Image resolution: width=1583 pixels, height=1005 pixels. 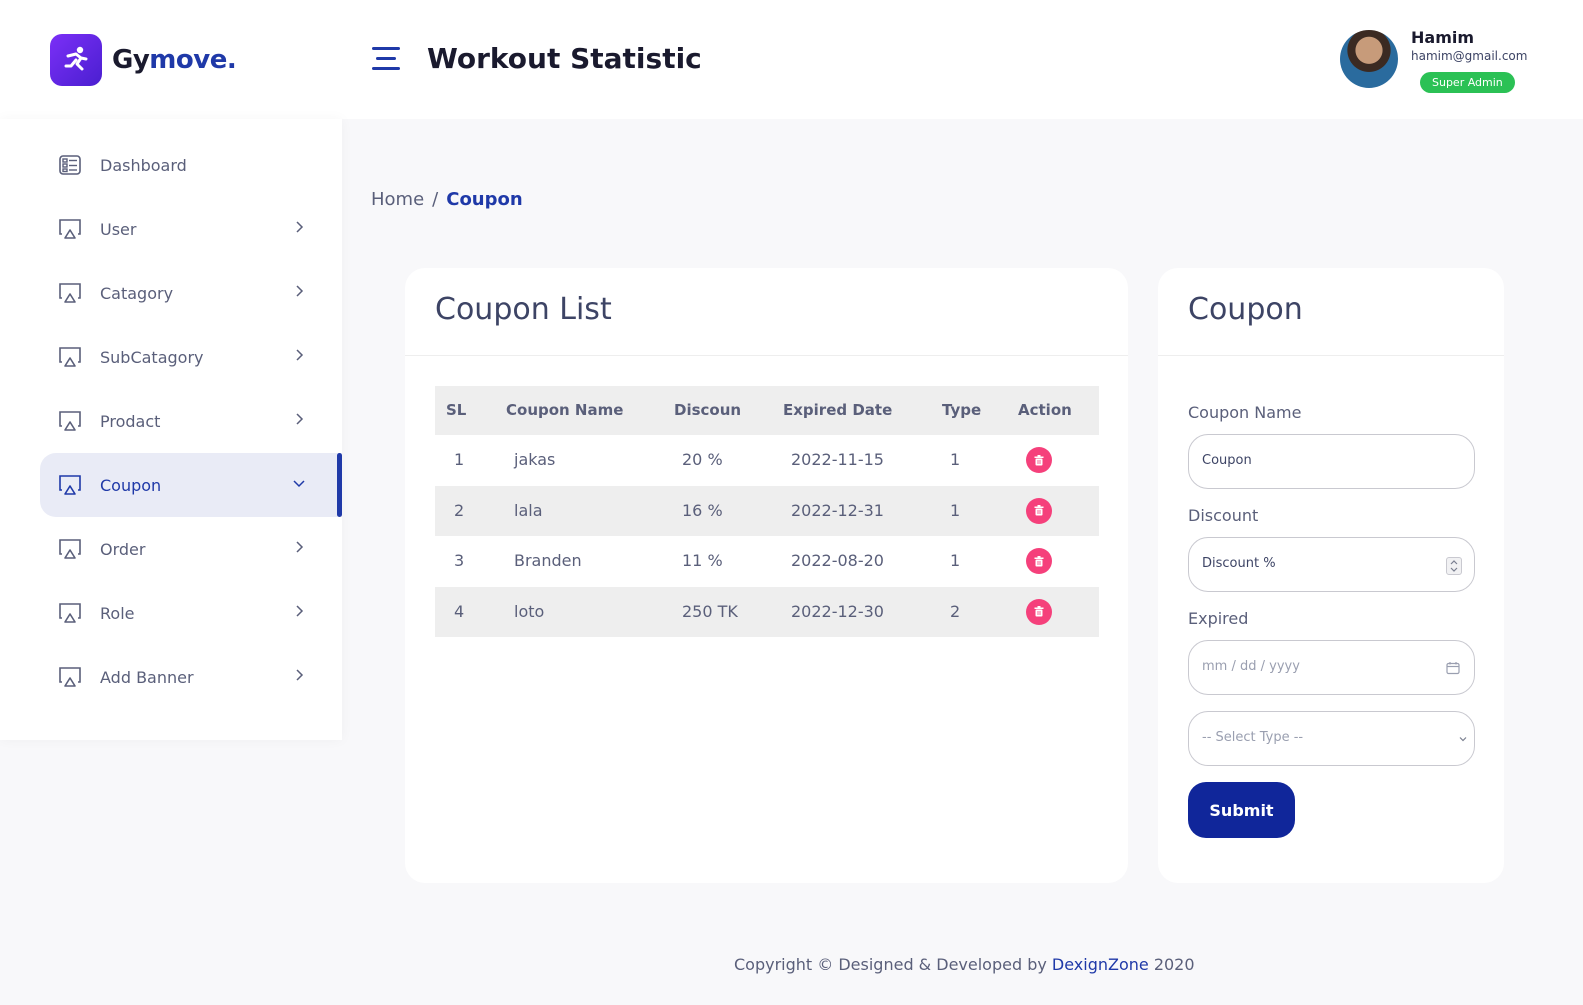 I want to click on table-row: 3 Branden 11 % 2022-08-20 1, so click(x=767, y=561).